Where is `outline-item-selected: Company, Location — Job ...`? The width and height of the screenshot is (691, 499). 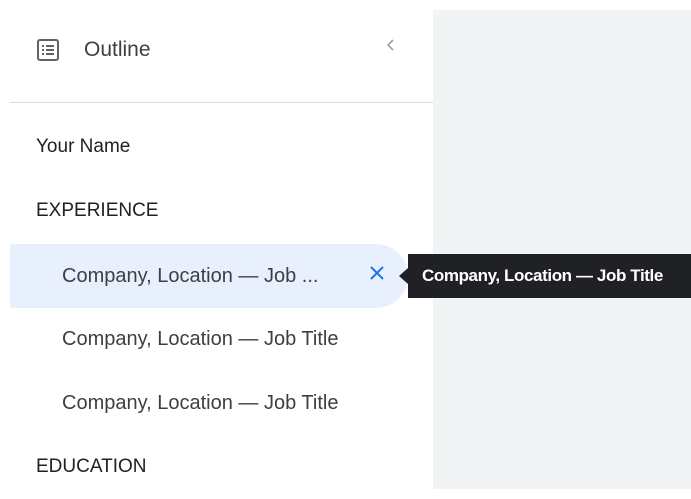 outline-item-selected: Company, Location — Job ... is located at coordinates (209, 276).